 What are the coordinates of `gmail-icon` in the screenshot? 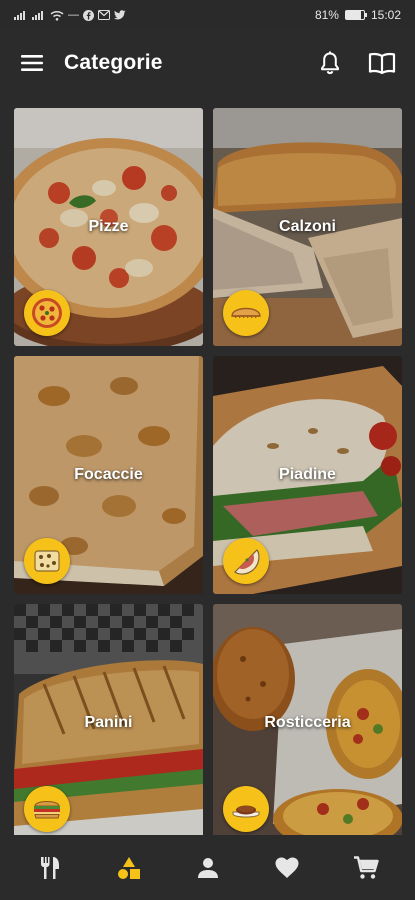 It's located at (104, 15).